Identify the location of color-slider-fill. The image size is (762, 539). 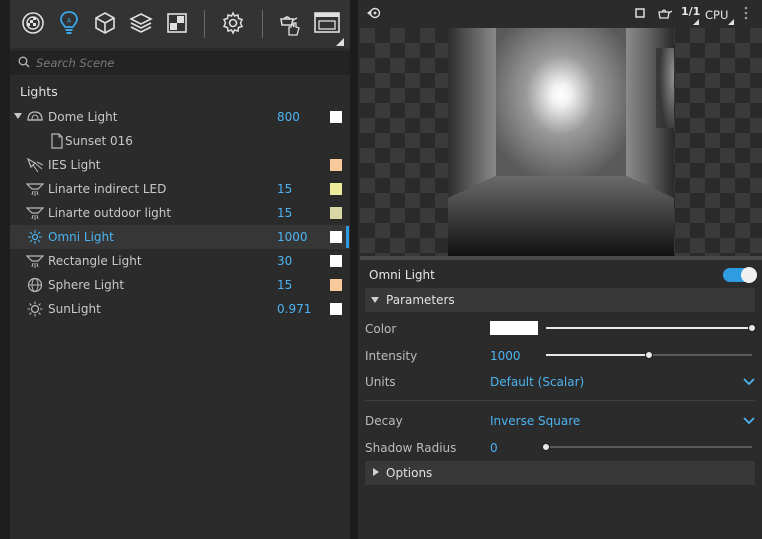
(649, 328).